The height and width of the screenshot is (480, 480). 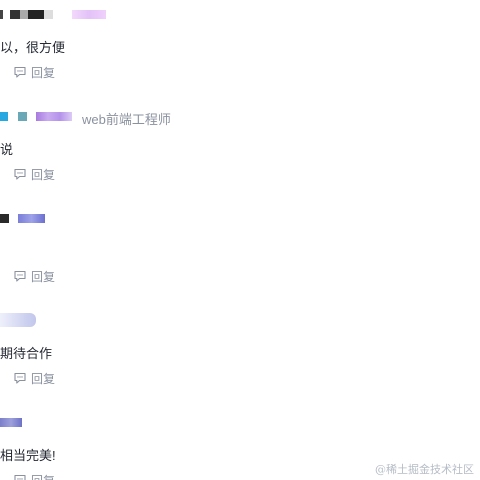 I want to click on author-title: web前端工程师, so click(x=126, y=119).